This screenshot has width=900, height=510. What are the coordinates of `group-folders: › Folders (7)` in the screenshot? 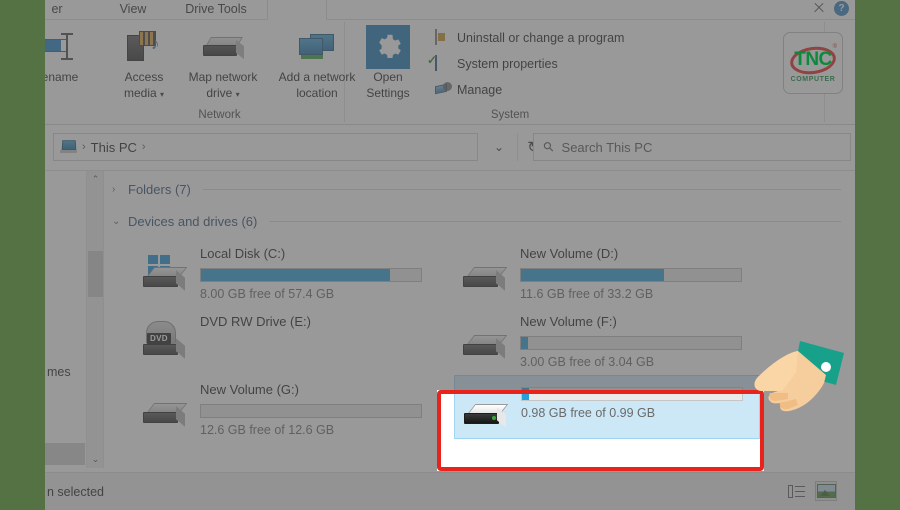 It's located at (479, 189).